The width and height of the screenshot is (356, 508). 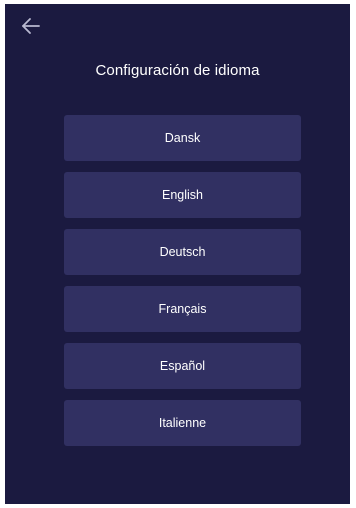 I want to click on language-option-espanol: Español, so click(x=182, y=366).